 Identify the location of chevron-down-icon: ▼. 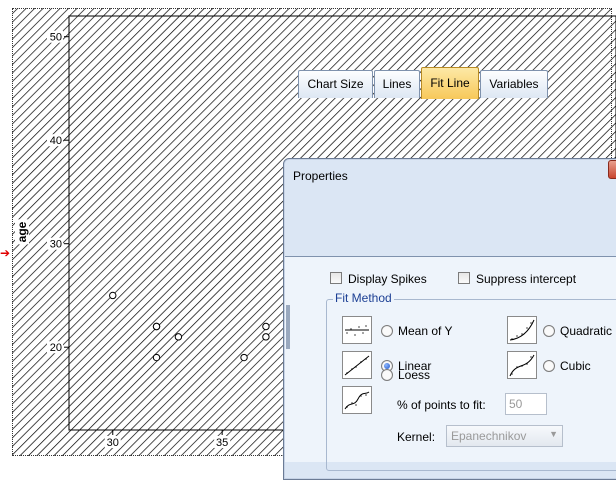
(553, 434).